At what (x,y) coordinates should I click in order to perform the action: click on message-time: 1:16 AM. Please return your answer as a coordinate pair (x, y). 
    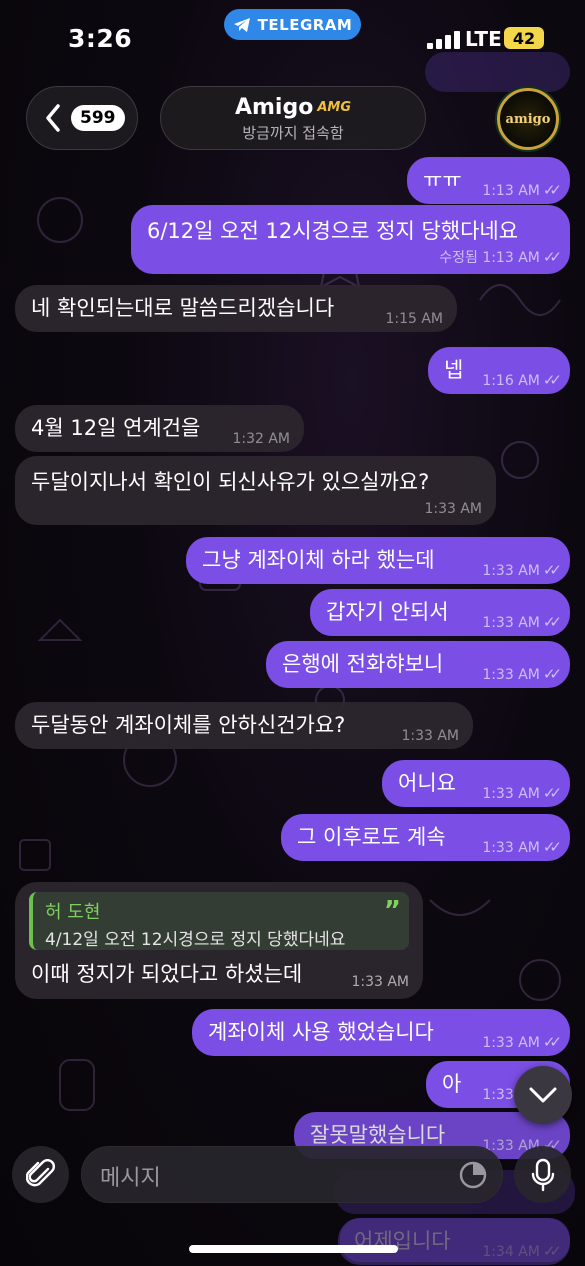
    Looking at the image, I should click on (511, 381).